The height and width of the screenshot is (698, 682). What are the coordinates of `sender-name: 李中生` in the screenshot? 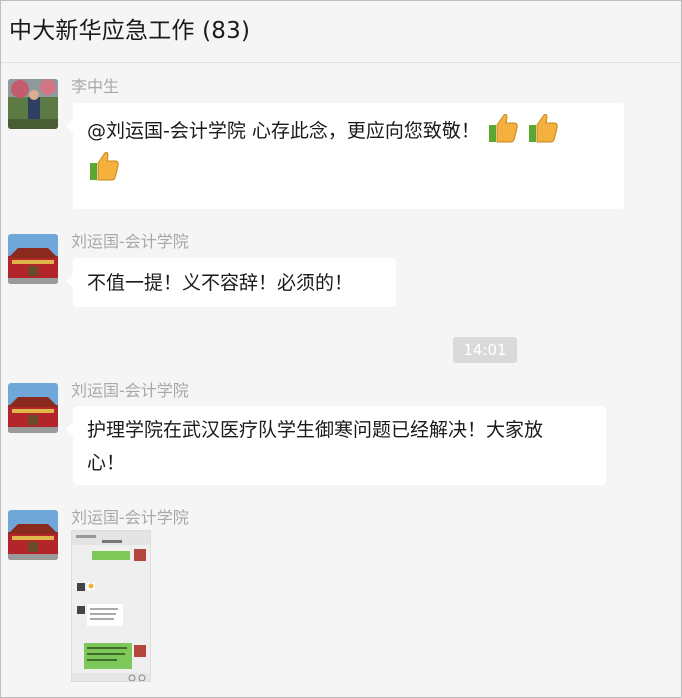 It's located at (95, 86).